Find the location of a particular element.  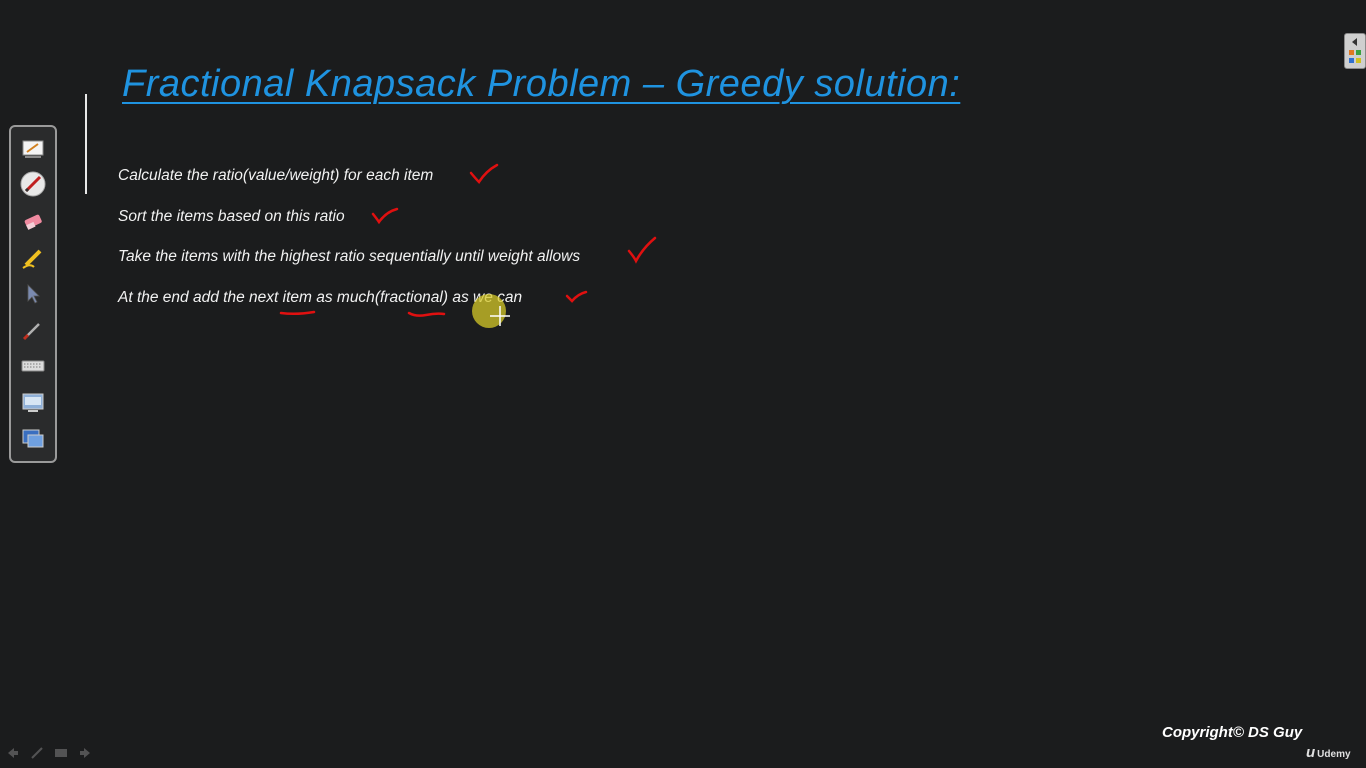

side-panel-toggle is located at coordinates (1355, 51).